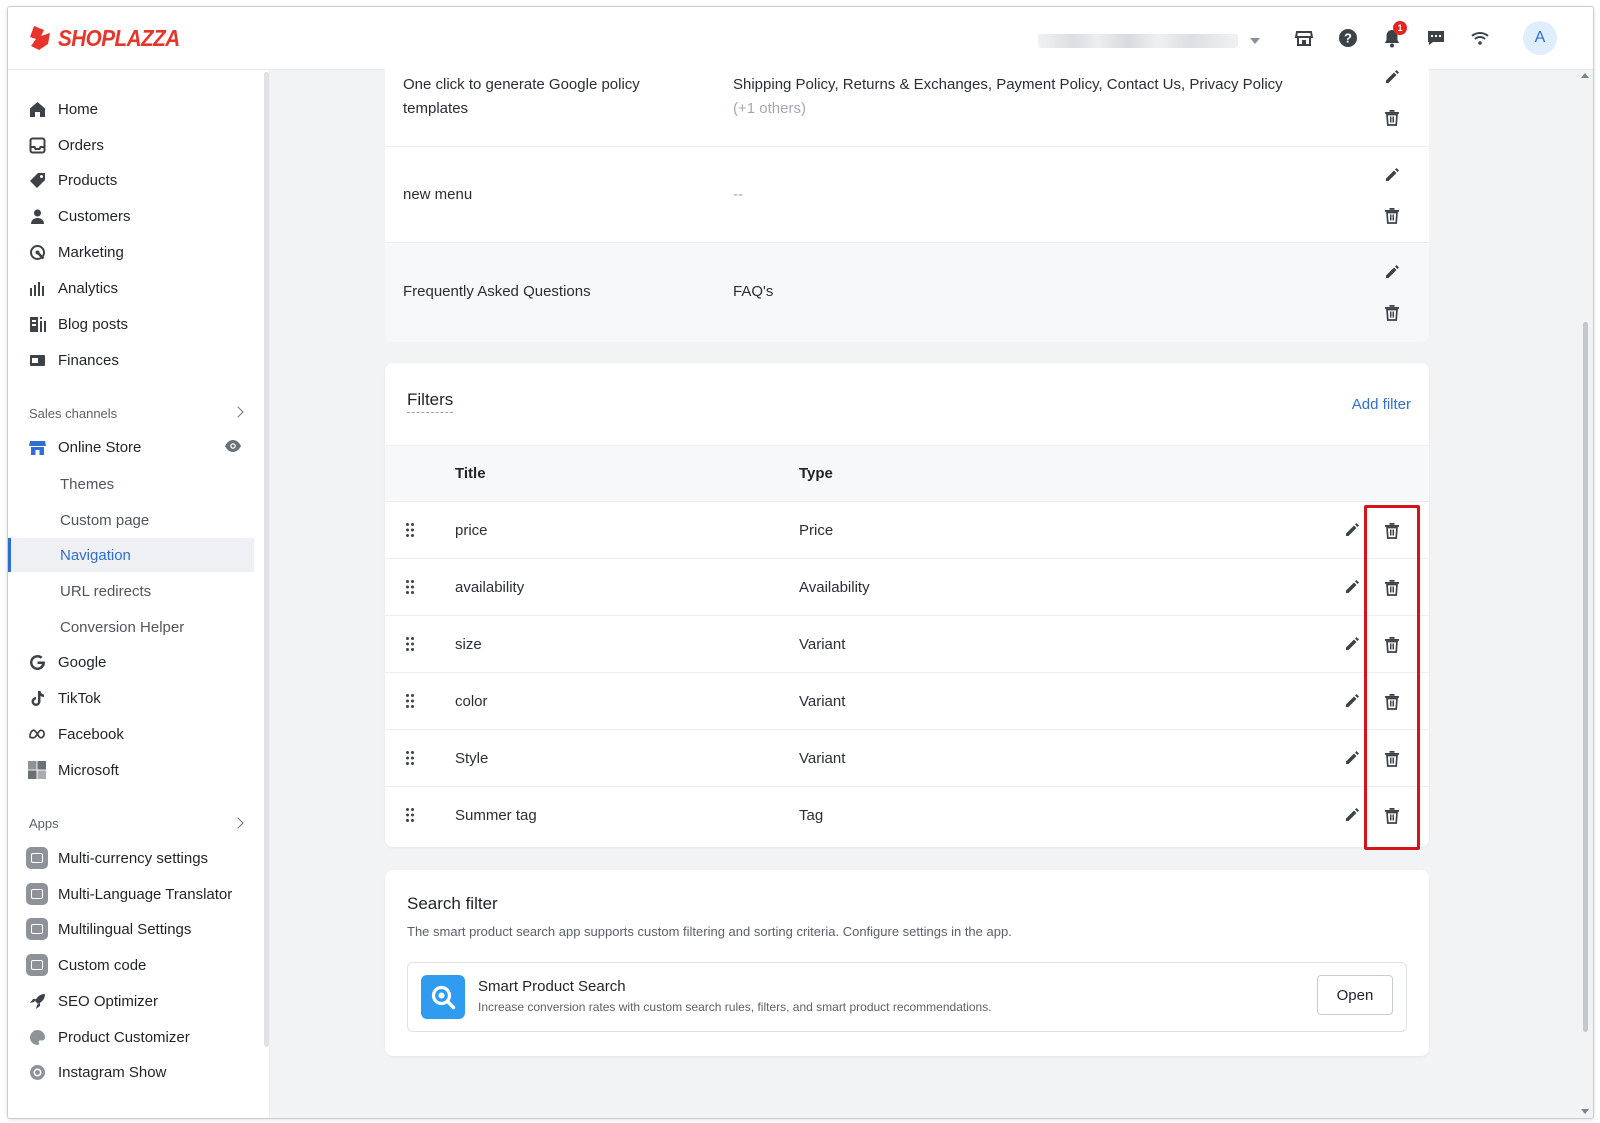 The width and height of the screenshot is (1600, 1123). Describe the element at coordinates (37, 324) in the screenshot. I see `blog-icon` at that location.